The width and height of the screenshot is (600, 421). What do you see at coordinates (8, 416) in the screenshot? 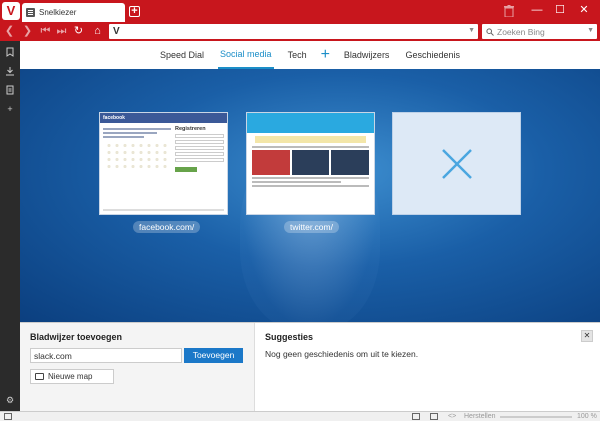
I see `panel-toggle-icon` at bounding box center [8, 416].